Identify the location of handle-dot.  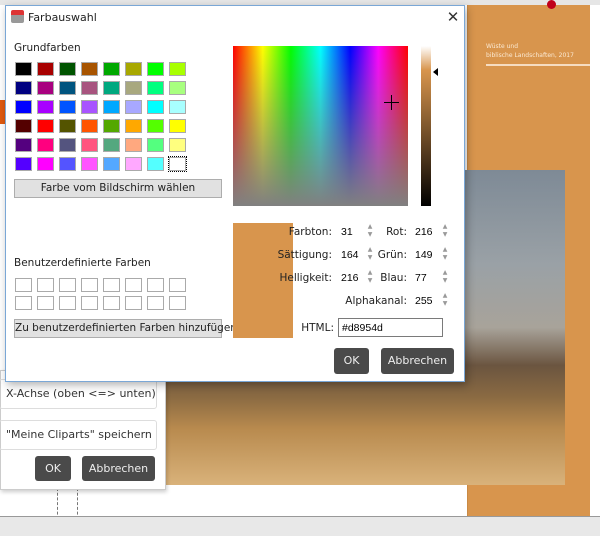
(551, 4).